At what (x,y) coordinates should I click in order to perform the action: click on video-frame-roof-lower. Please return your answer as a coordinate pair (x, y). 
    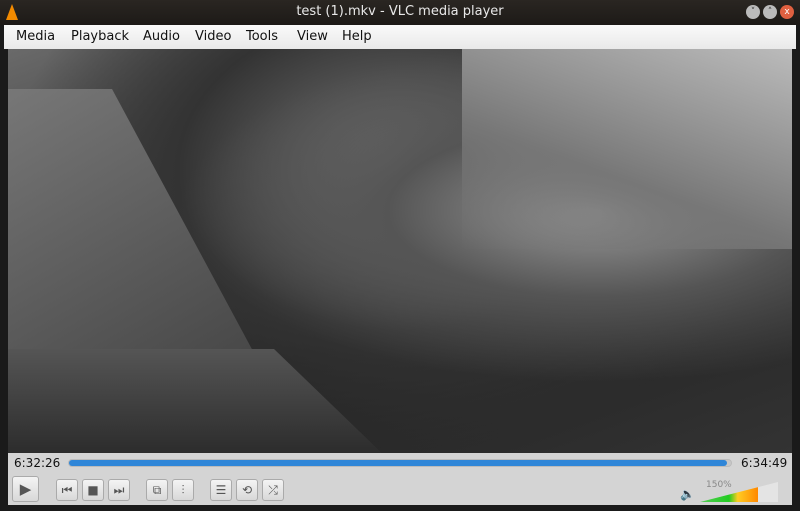
    Looking at the image, I should click on (198, 401).